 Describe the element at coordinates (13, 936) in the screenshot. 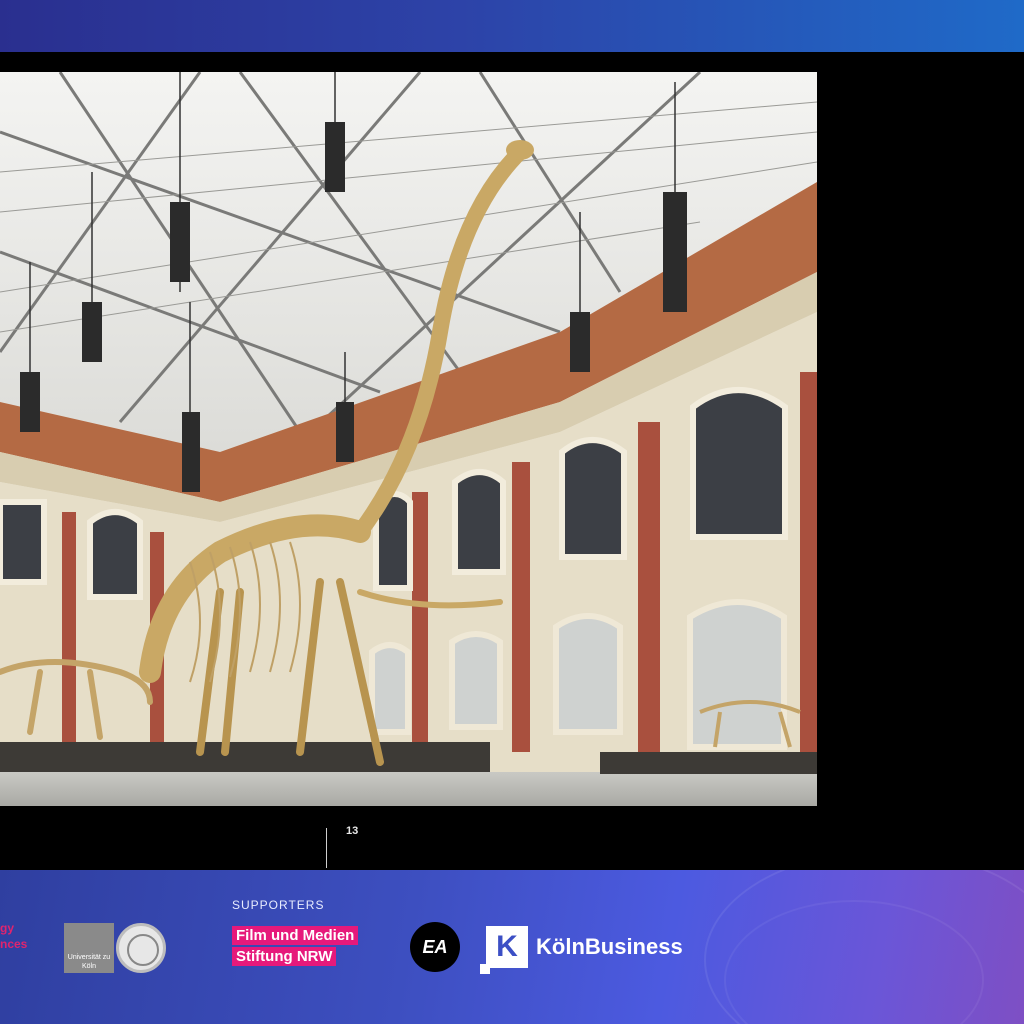

I see `partner-logo-text: gy nces` at that location.